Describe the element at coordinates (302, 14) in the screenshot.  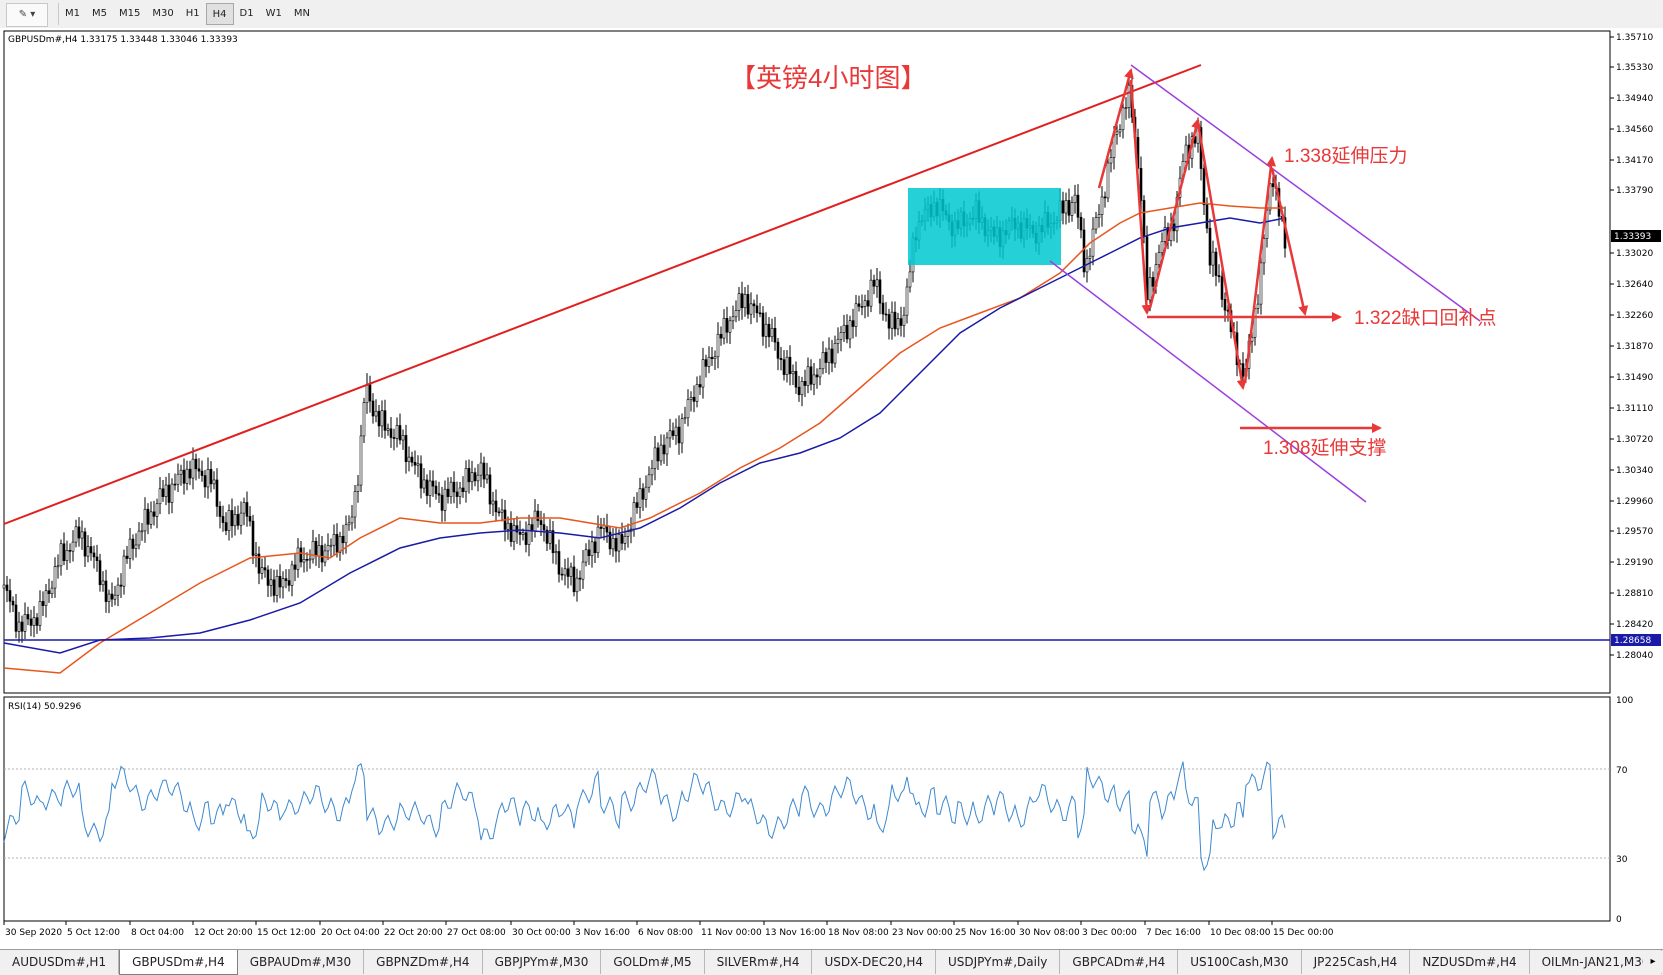
I see `timeframe-button: MN` at that location.